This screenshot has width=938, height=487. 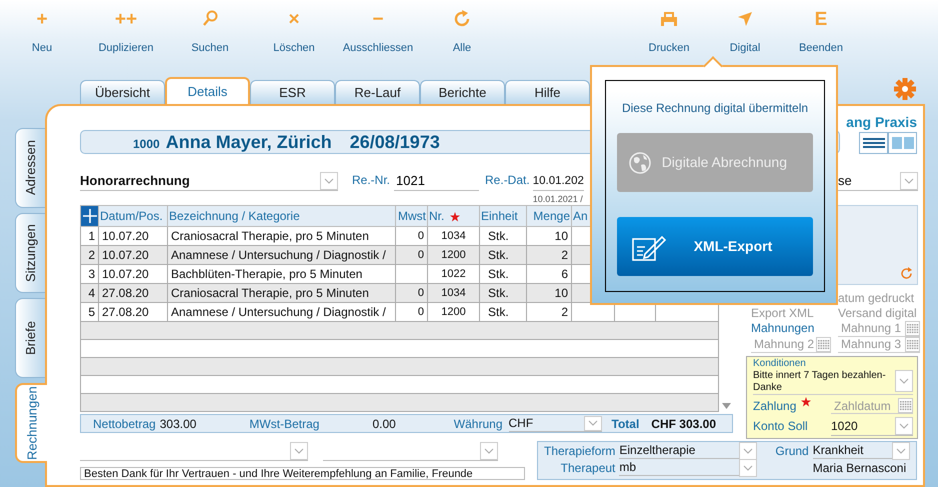 I want to click on practice-title: ang Praxis, so click(x=881, y=122).